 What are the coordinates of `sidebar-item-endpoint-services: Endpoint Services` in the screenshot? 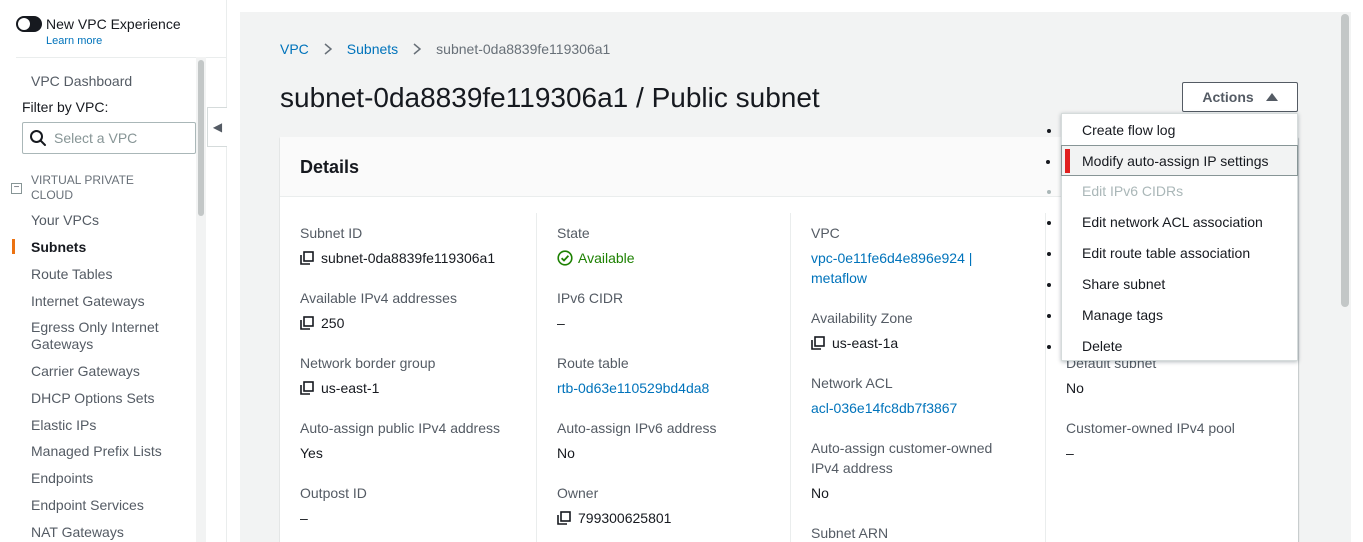 It's located at (106, 505).